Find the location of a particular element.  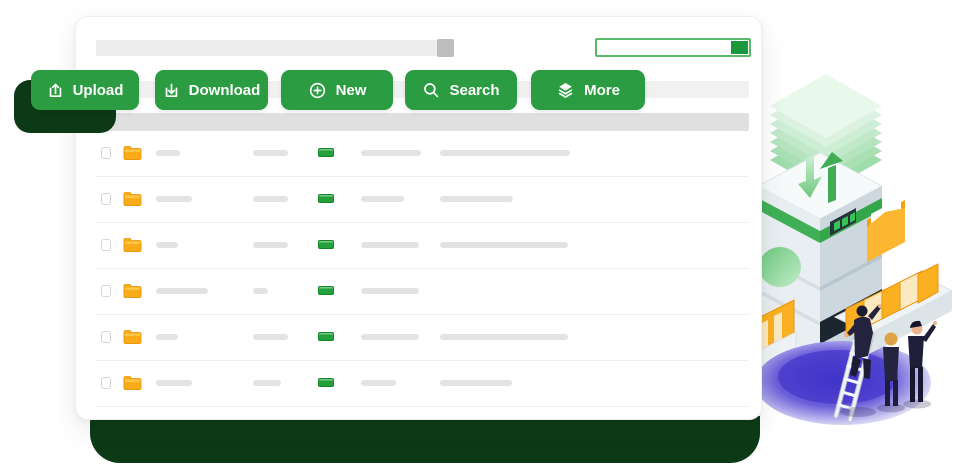

plus-circle-icon is located at coordinates (317, 90).